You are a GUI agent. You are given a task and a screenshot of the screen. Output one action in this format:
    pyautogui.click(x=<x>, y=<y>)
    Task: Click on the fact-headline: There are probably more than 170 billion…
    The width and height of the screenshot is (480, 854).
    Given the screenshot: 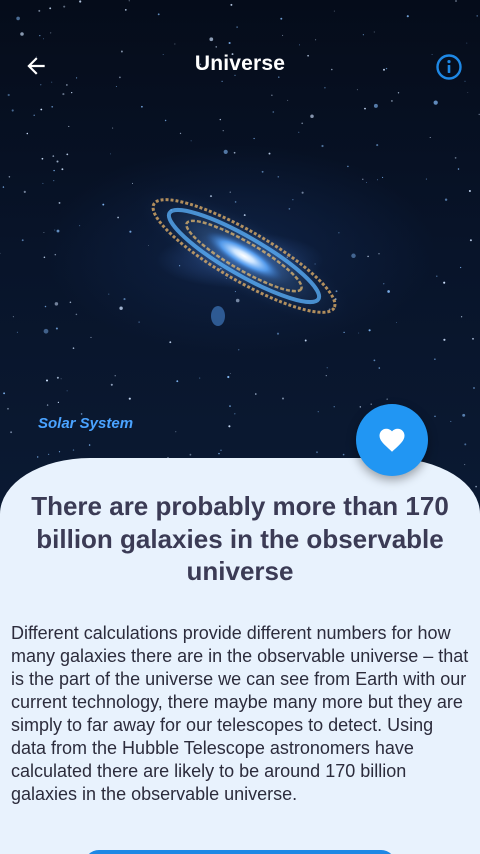 What is the action you would take?
    pyautogui.click(x=240, y=538)
    